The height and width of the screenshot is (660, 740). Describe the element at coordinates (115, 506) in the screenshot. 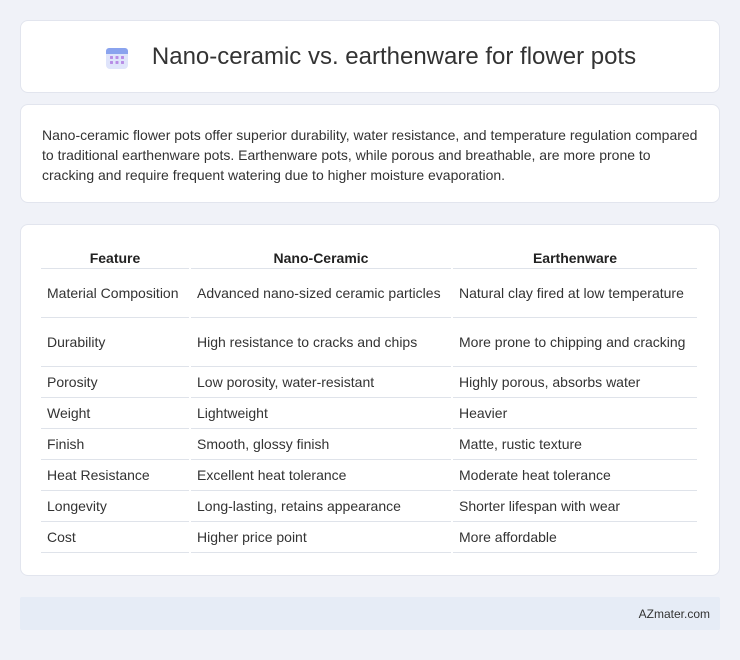

I see `feature-cell: Longevity` at that location.